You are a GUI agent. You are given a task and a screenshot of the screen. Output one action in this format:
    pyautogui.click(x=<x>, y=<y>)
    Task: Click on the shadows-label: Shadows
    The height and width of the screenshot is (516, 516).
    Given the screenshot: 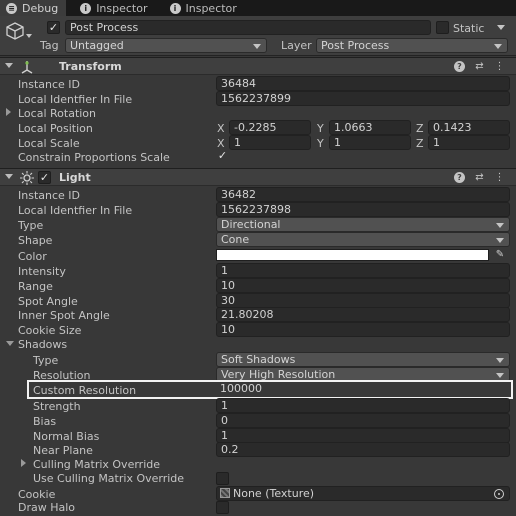 What is the action you would take?
    pyautogui.click(x=42, y=344)
    